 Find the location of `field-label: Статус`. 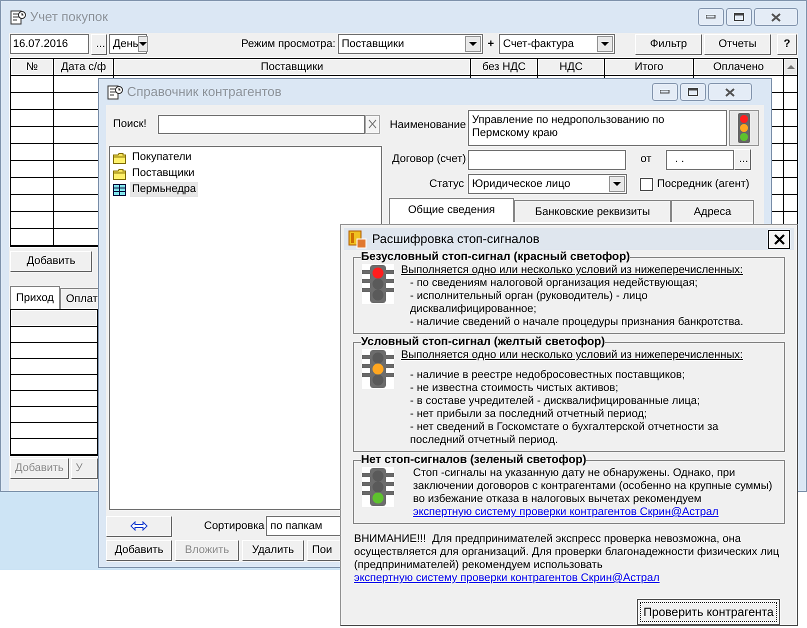

field-label: Статус is located at coordinates (446, 184).